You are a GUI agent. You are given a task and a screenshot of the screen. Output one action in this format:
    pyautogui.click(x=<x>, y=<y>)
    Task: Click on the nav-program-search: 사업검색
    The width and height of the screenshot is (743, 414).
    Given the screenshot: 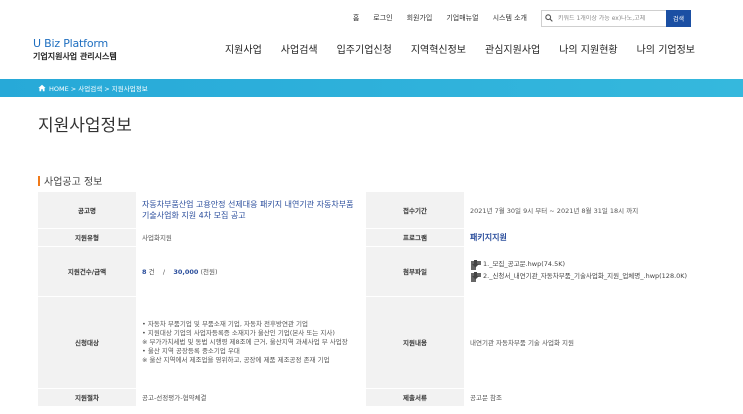 What is the action you would take?
    pyautogui.click(x=299, y=48)
    